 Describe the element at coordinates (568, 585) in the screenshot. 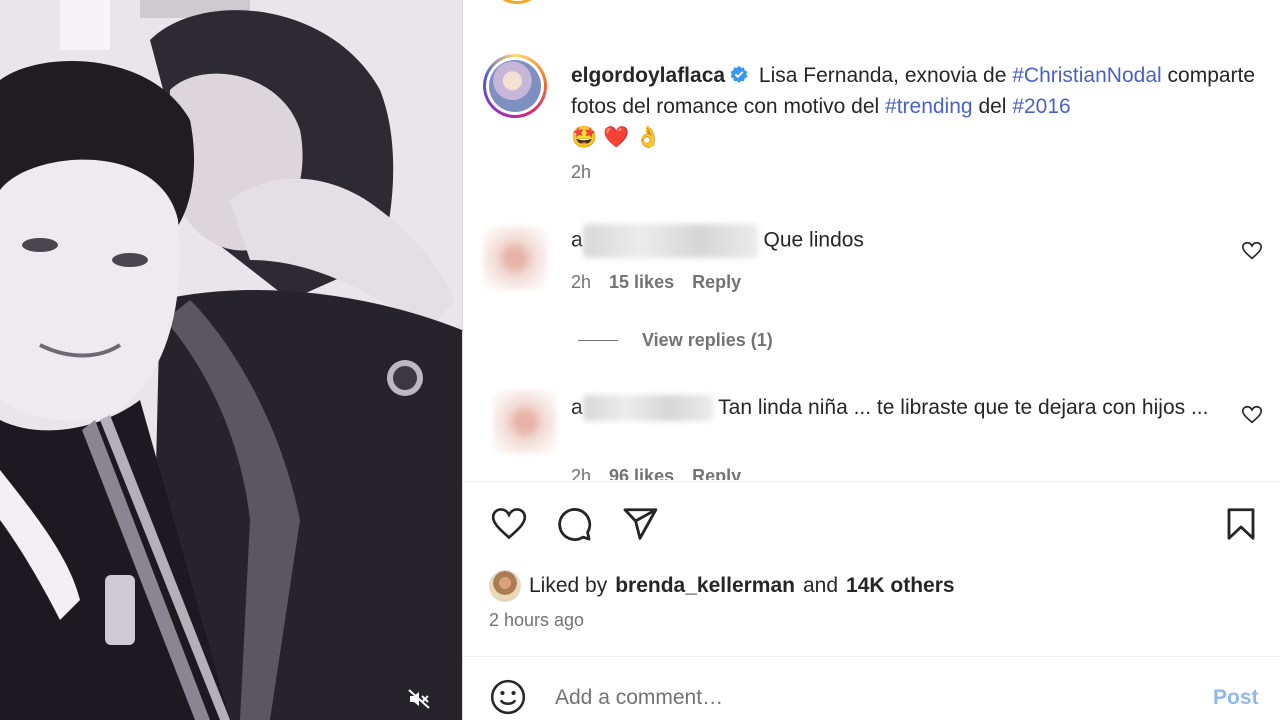

I see `liked-by-prefix: Liked by` at that location.